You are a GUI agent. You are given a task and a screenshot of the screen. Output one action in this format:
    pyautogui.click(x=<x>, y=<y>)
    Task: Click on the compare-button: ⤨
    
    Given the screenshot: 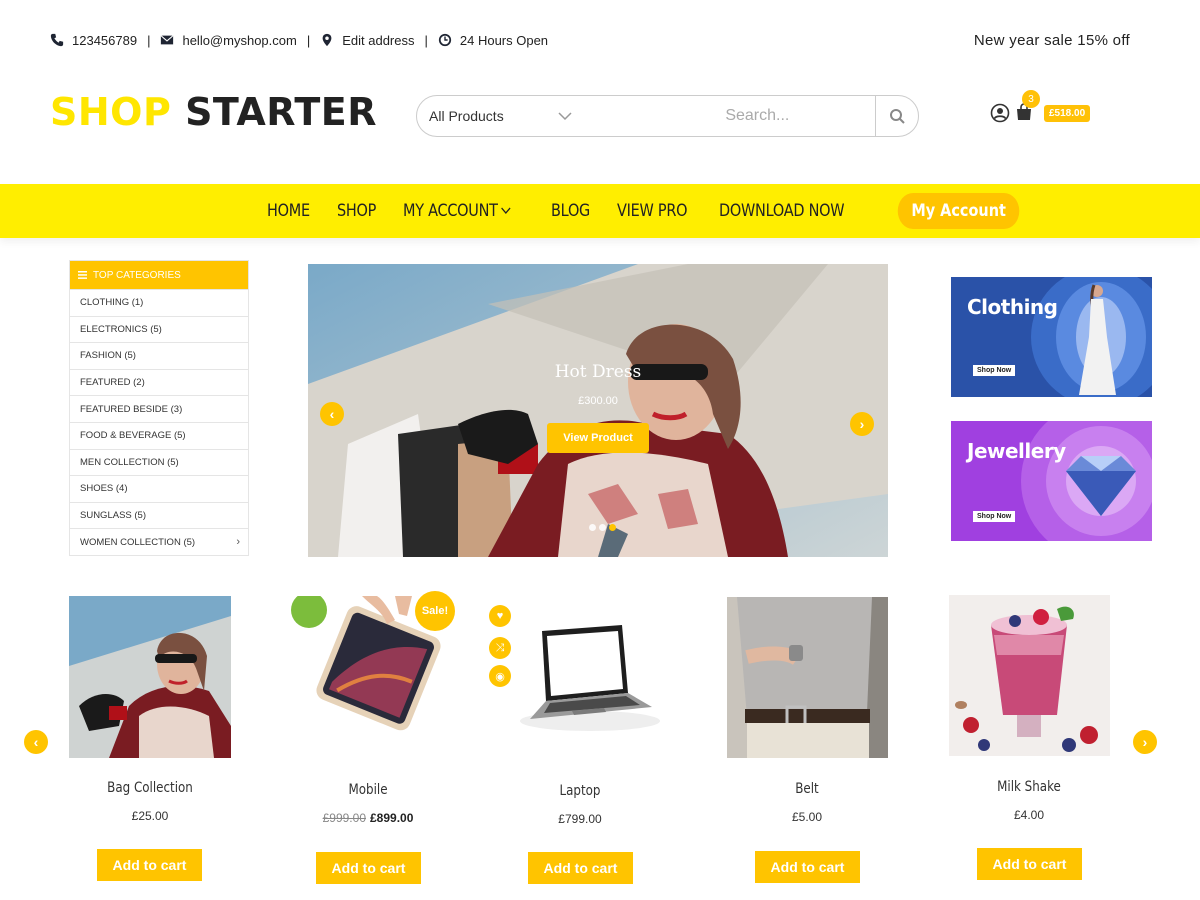 What is the action you would take?
    pyautogui.click(x=500, y=648)
    